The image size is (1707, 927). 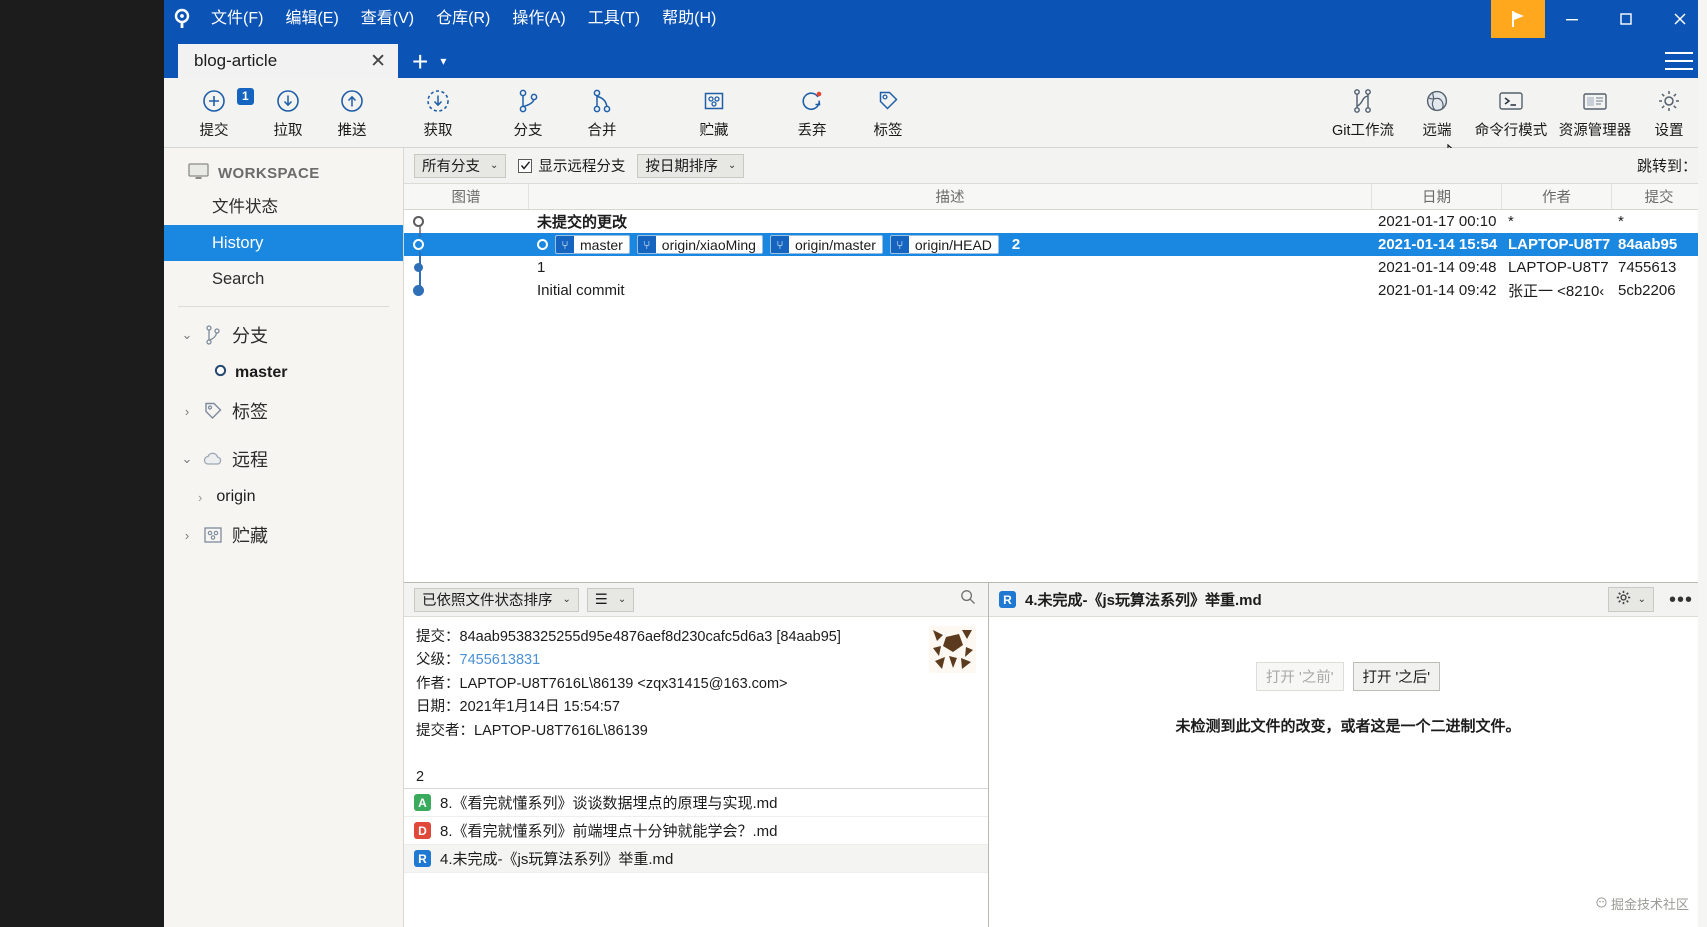 I want to click on graph-node-icon, so click(x=418, y=267).